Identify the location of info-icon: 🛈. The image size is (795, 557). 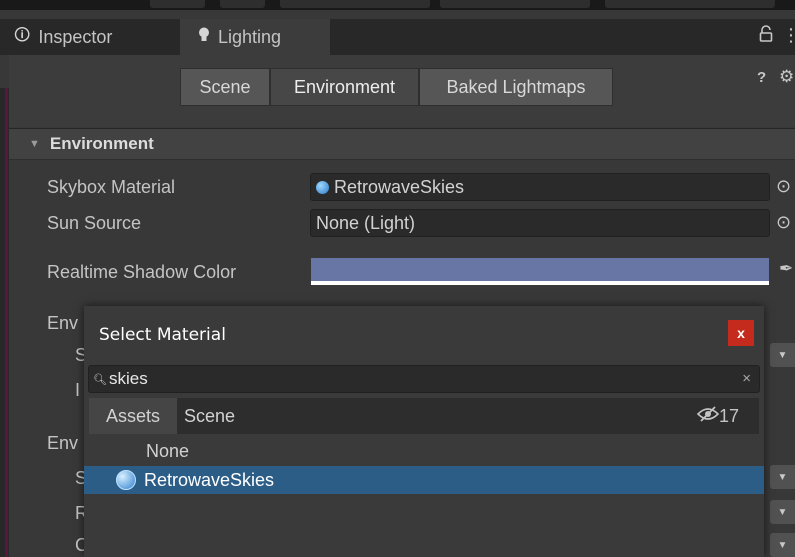
(22, 35).